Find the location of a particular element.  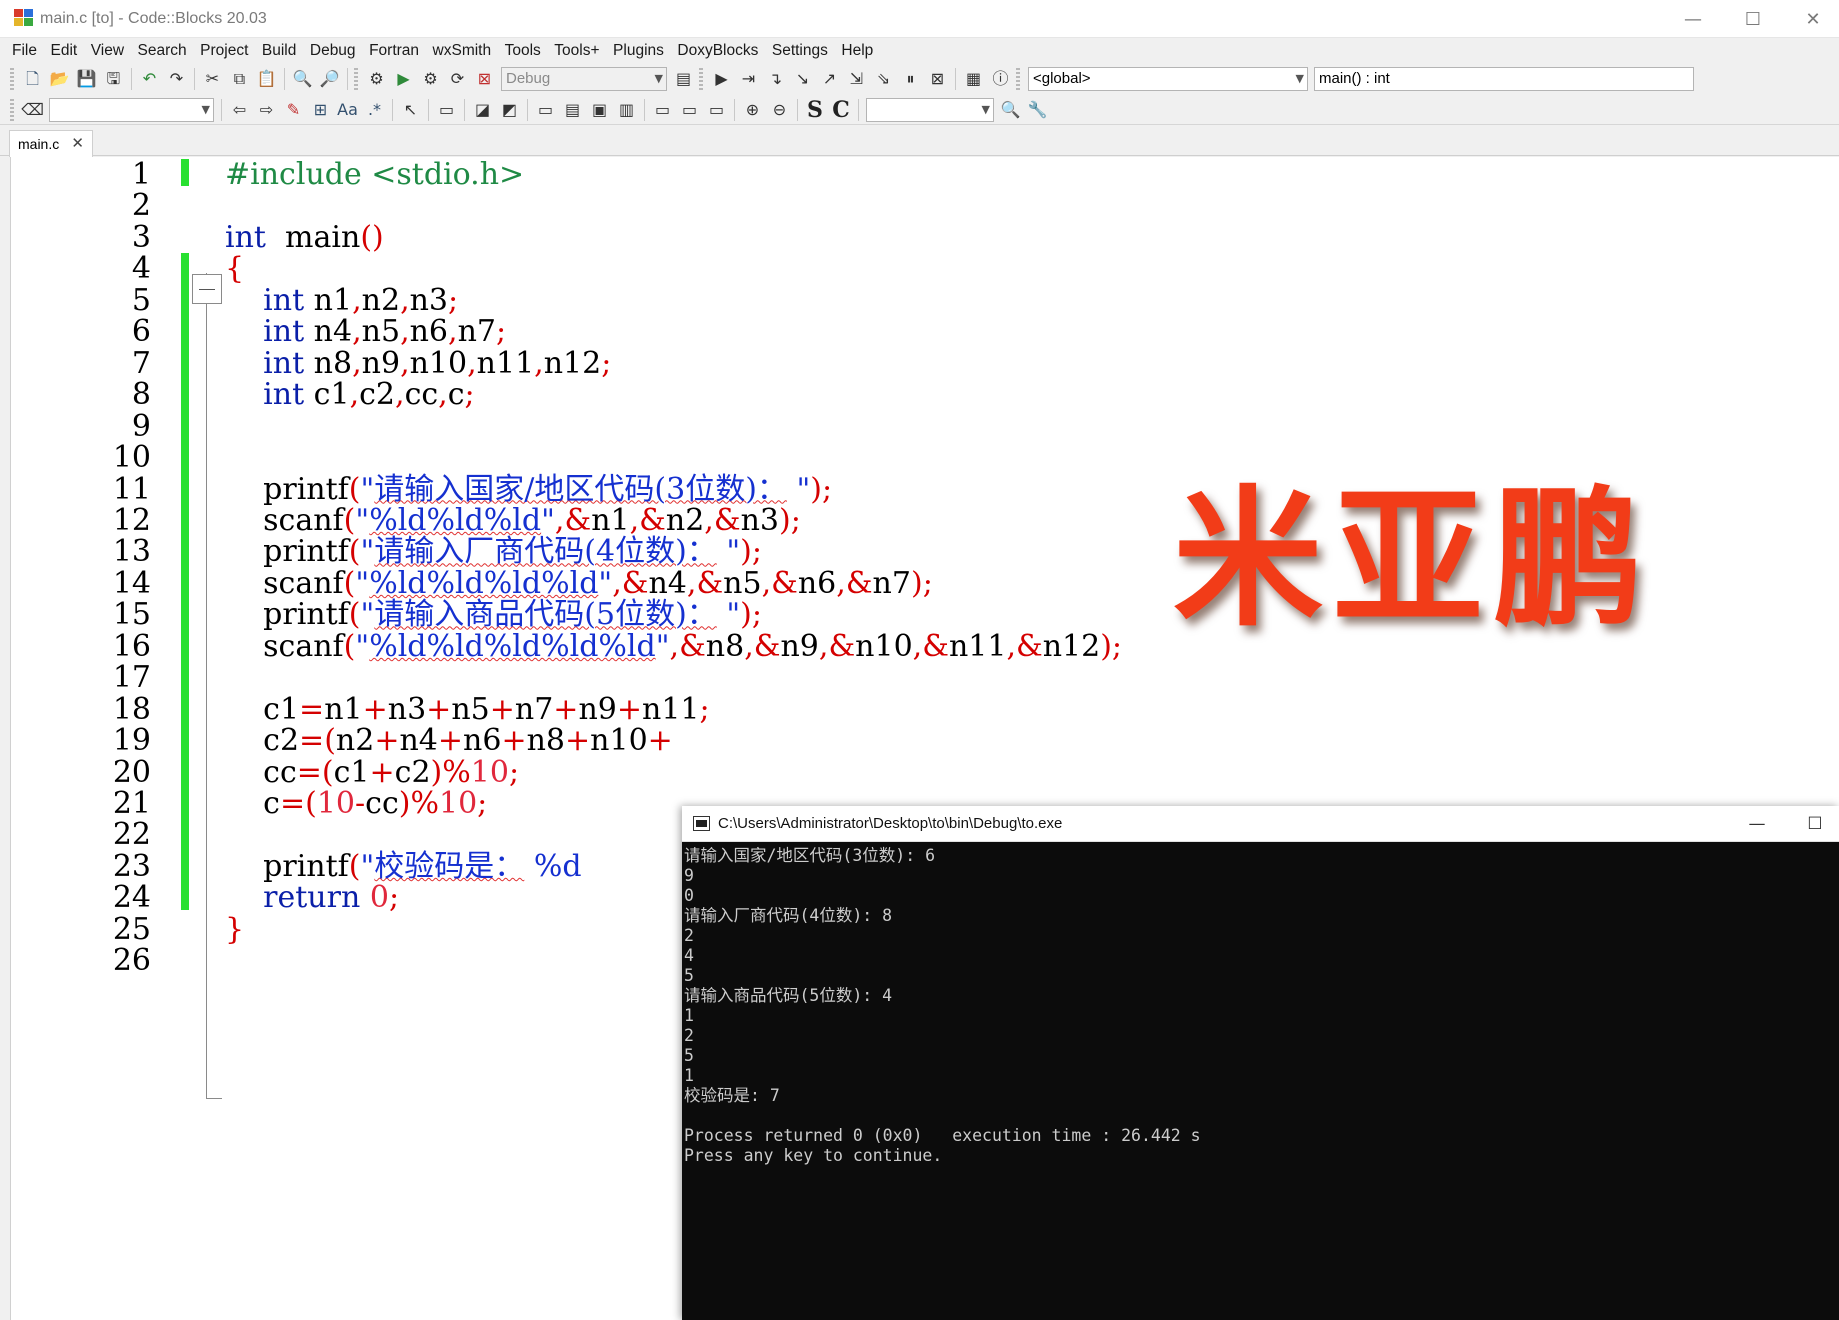

settings-wrench-icon: 🔧 is located at coordinates (1037, 109).